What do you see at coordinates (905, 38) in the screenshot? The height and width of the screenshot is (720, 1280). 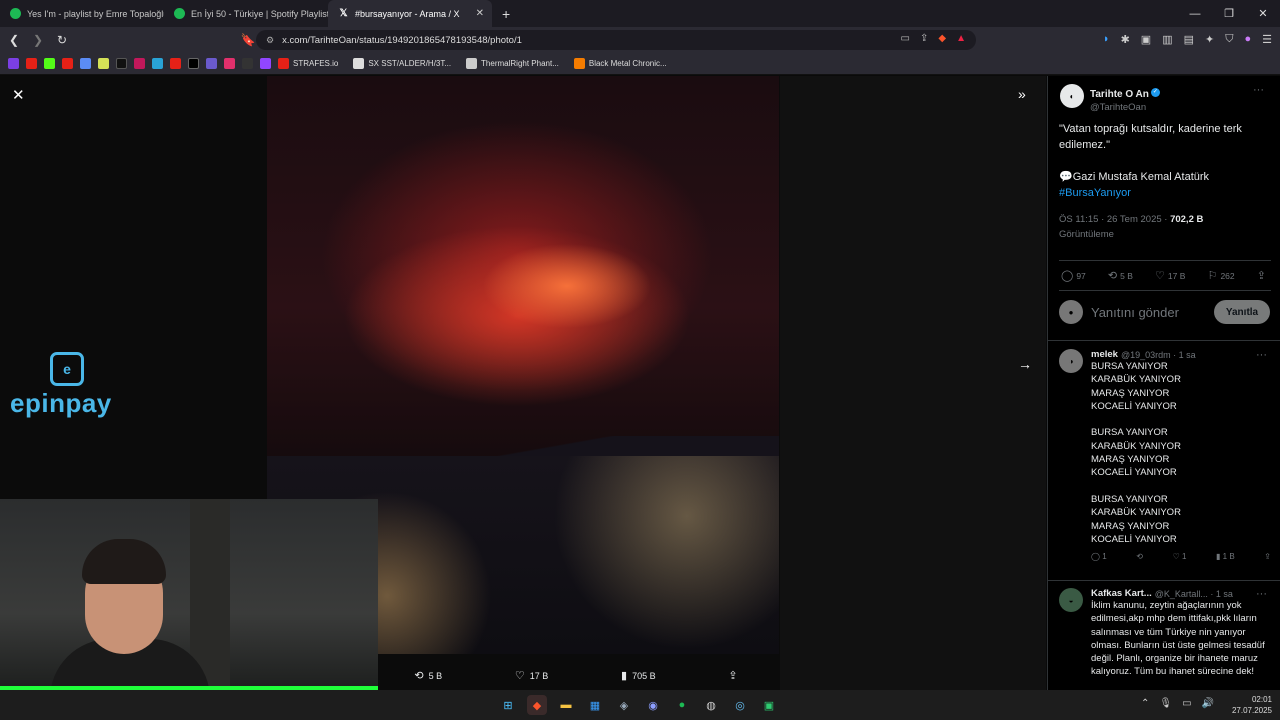 I see `cast-icon: ▭` at bounding box center [905, 38].